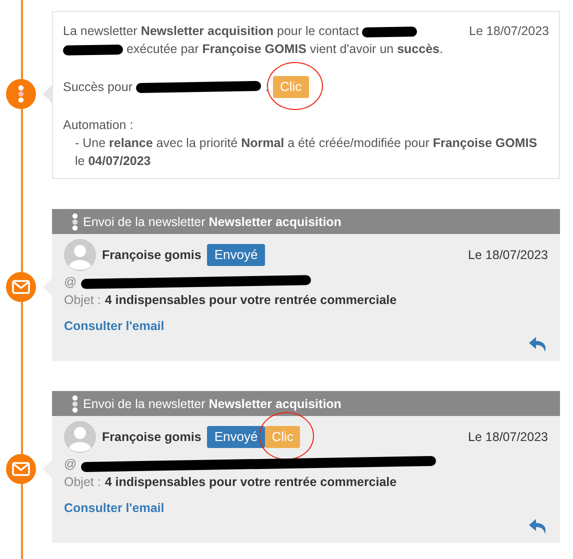  I want to click on message-text: exécutée par Françoise GOMIS vient d'avoir un succès., so click(284, 49).